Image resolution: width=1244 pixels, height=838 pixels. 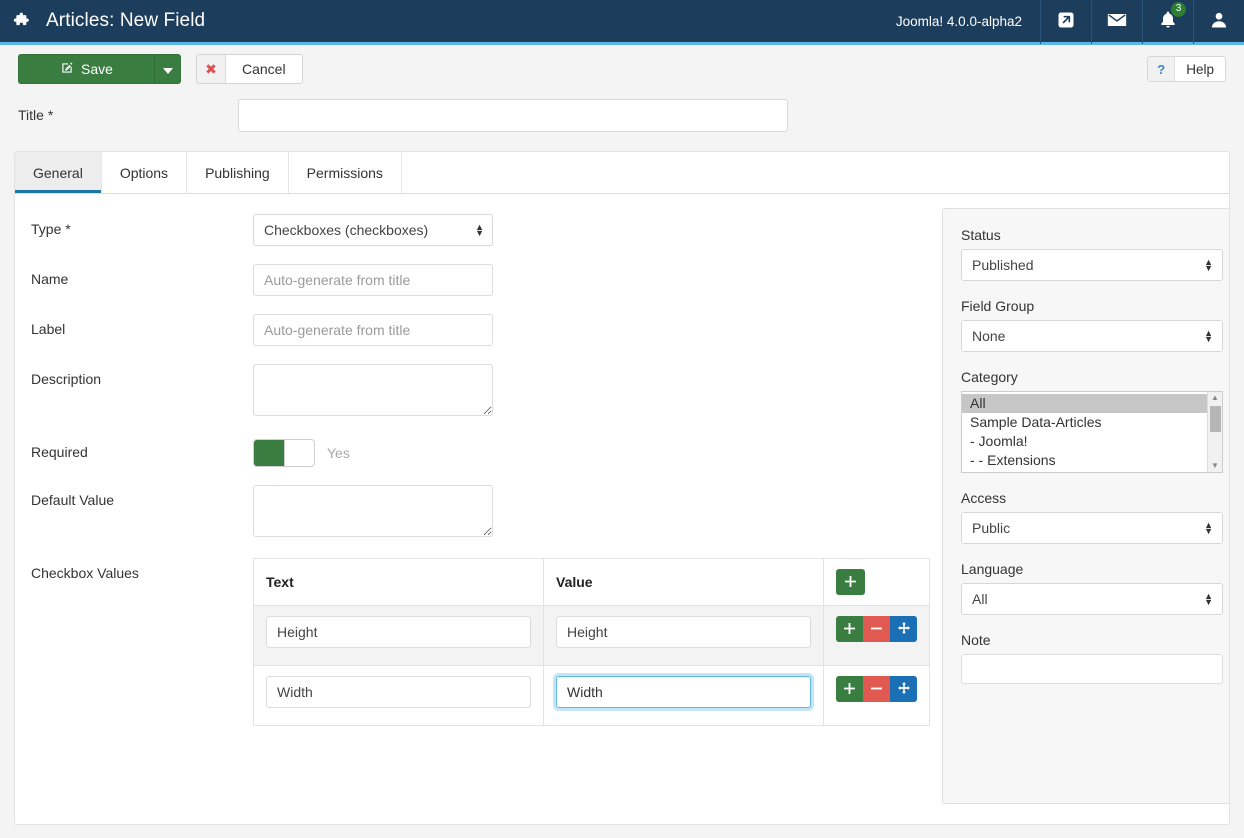 I want to click on field-group-select-value: None, so click(x=989, y=336).